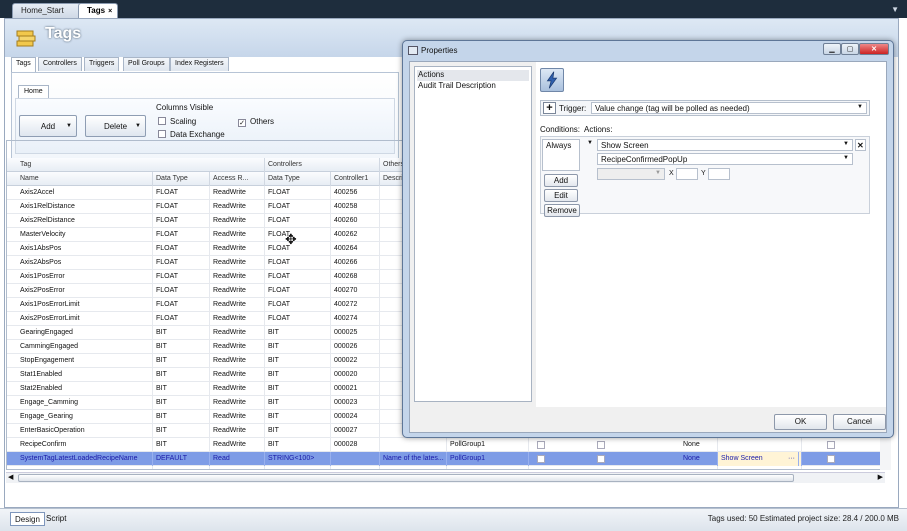 The width and height of the screenshot is (907, 531). I want to click on cell-addr: 400272, so click(355, 305).